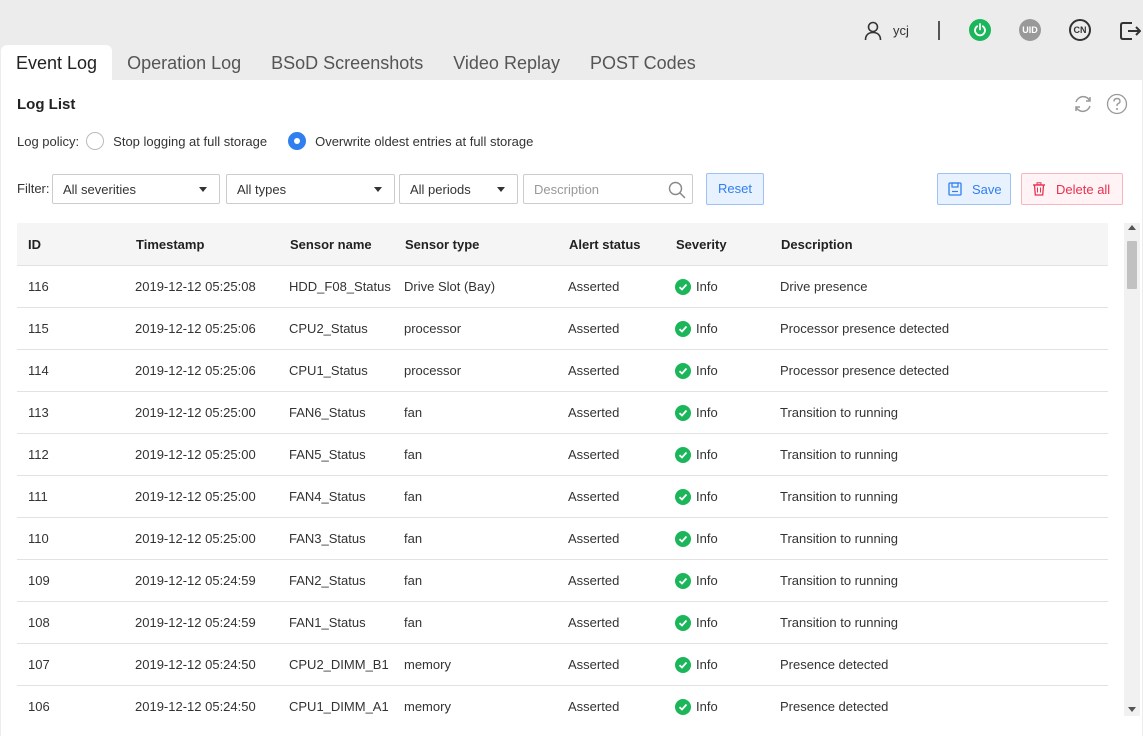  I want to click on refresh-icon, so click(1083, 104).